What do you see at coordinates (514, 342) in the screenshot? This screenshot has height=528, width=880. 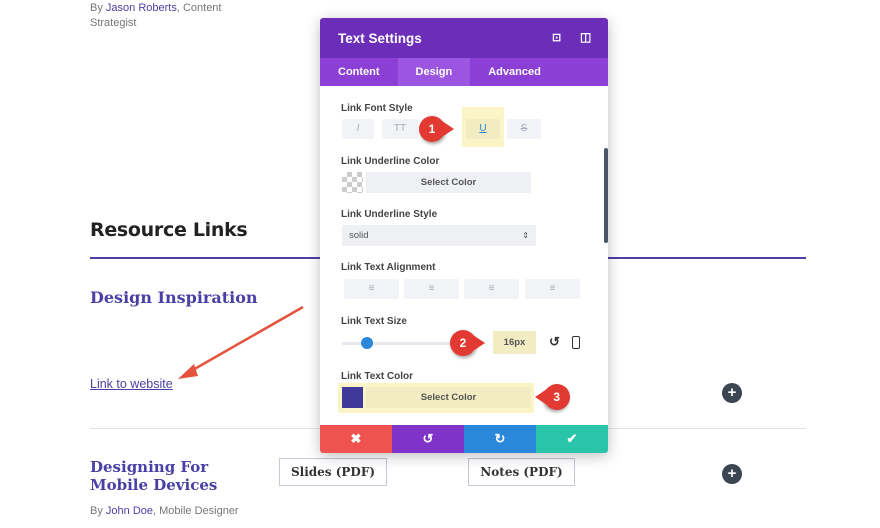 I see `text-size-input: 16px` at bounding box center [514, 342].